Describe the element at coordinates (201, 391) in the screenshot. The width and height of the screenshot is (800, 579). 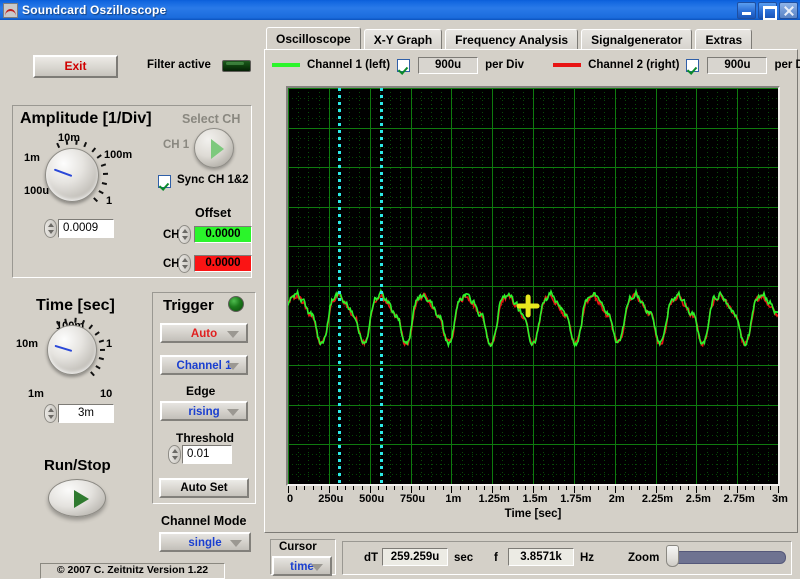
I see `trigger-edge-label: Edge` at that location.